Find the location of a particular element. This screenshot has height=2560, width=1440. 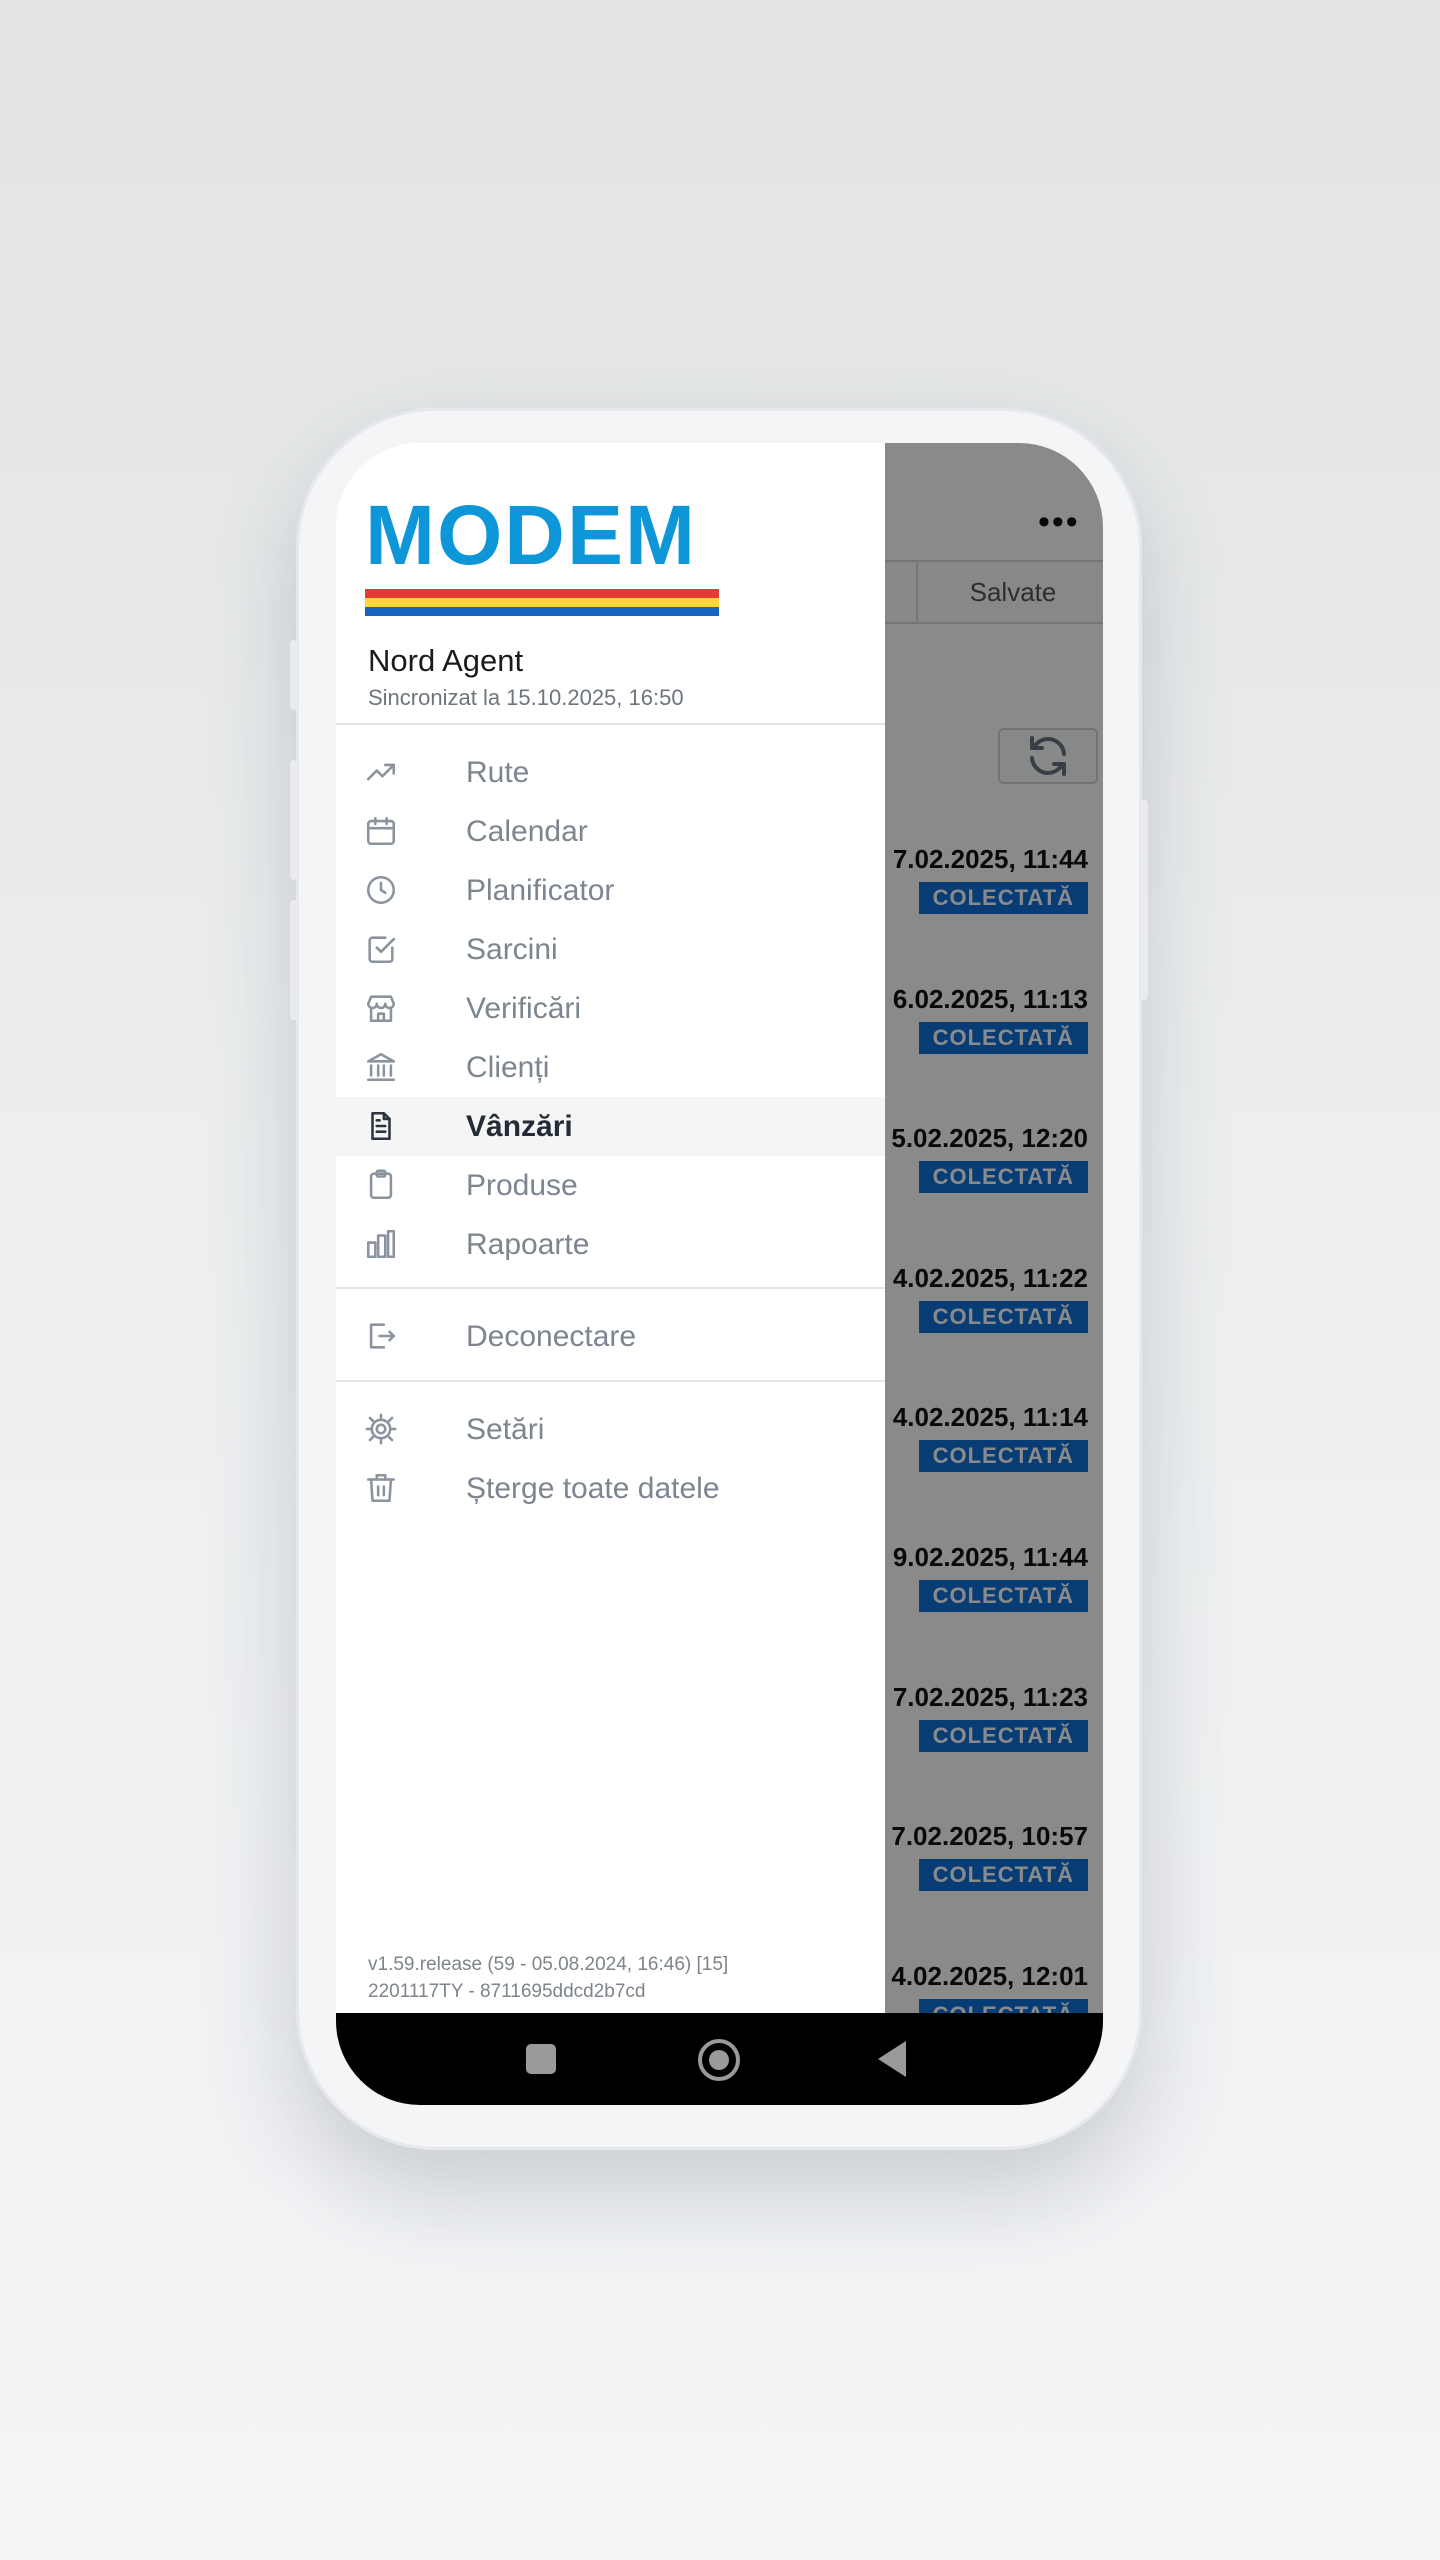

menu-item-setari: Setări is located at coordinates (610, 1429).